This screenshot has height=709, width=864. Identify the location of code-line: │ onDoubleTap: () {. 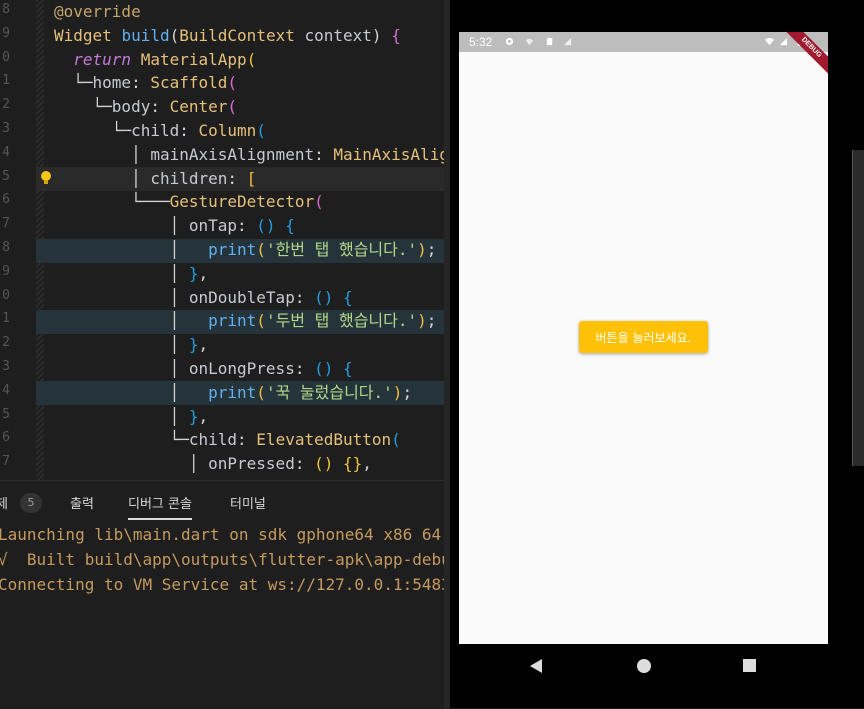
(203, 298).